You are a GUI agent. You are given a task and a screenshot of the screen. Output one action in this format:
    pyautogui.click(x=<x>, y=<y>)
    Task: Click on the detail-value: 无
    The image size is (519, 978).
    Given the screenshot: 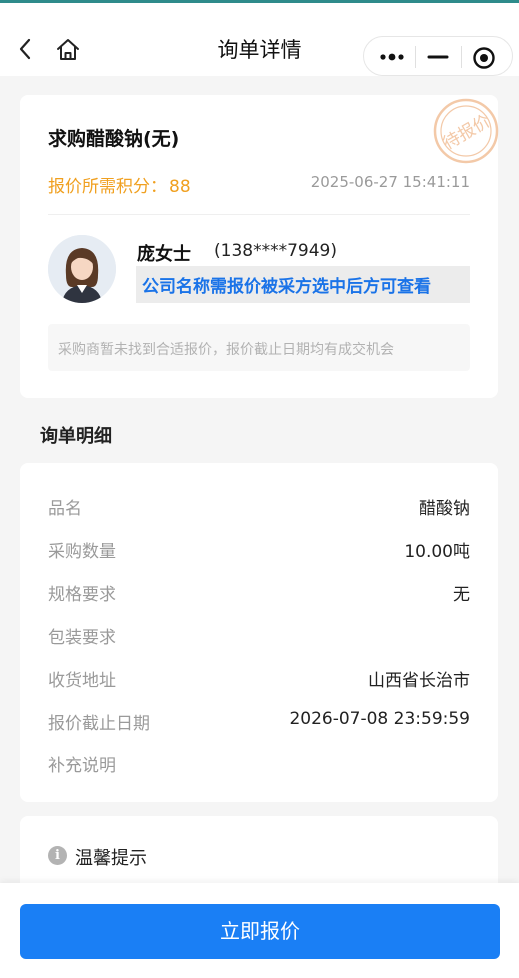 What is the action you would take?
    pyautogui.click(x=461, y=595)
    